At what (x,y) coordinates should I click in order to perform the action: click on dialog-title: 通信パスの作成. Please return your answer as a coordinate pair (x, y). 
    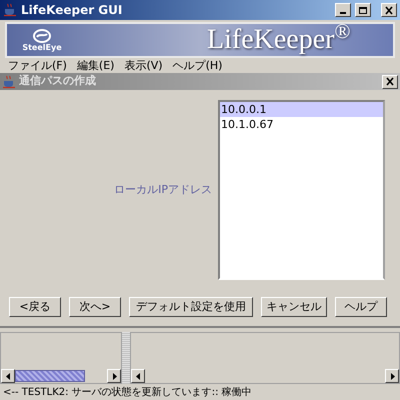
    Looking at the image, I should click on (58, 81).